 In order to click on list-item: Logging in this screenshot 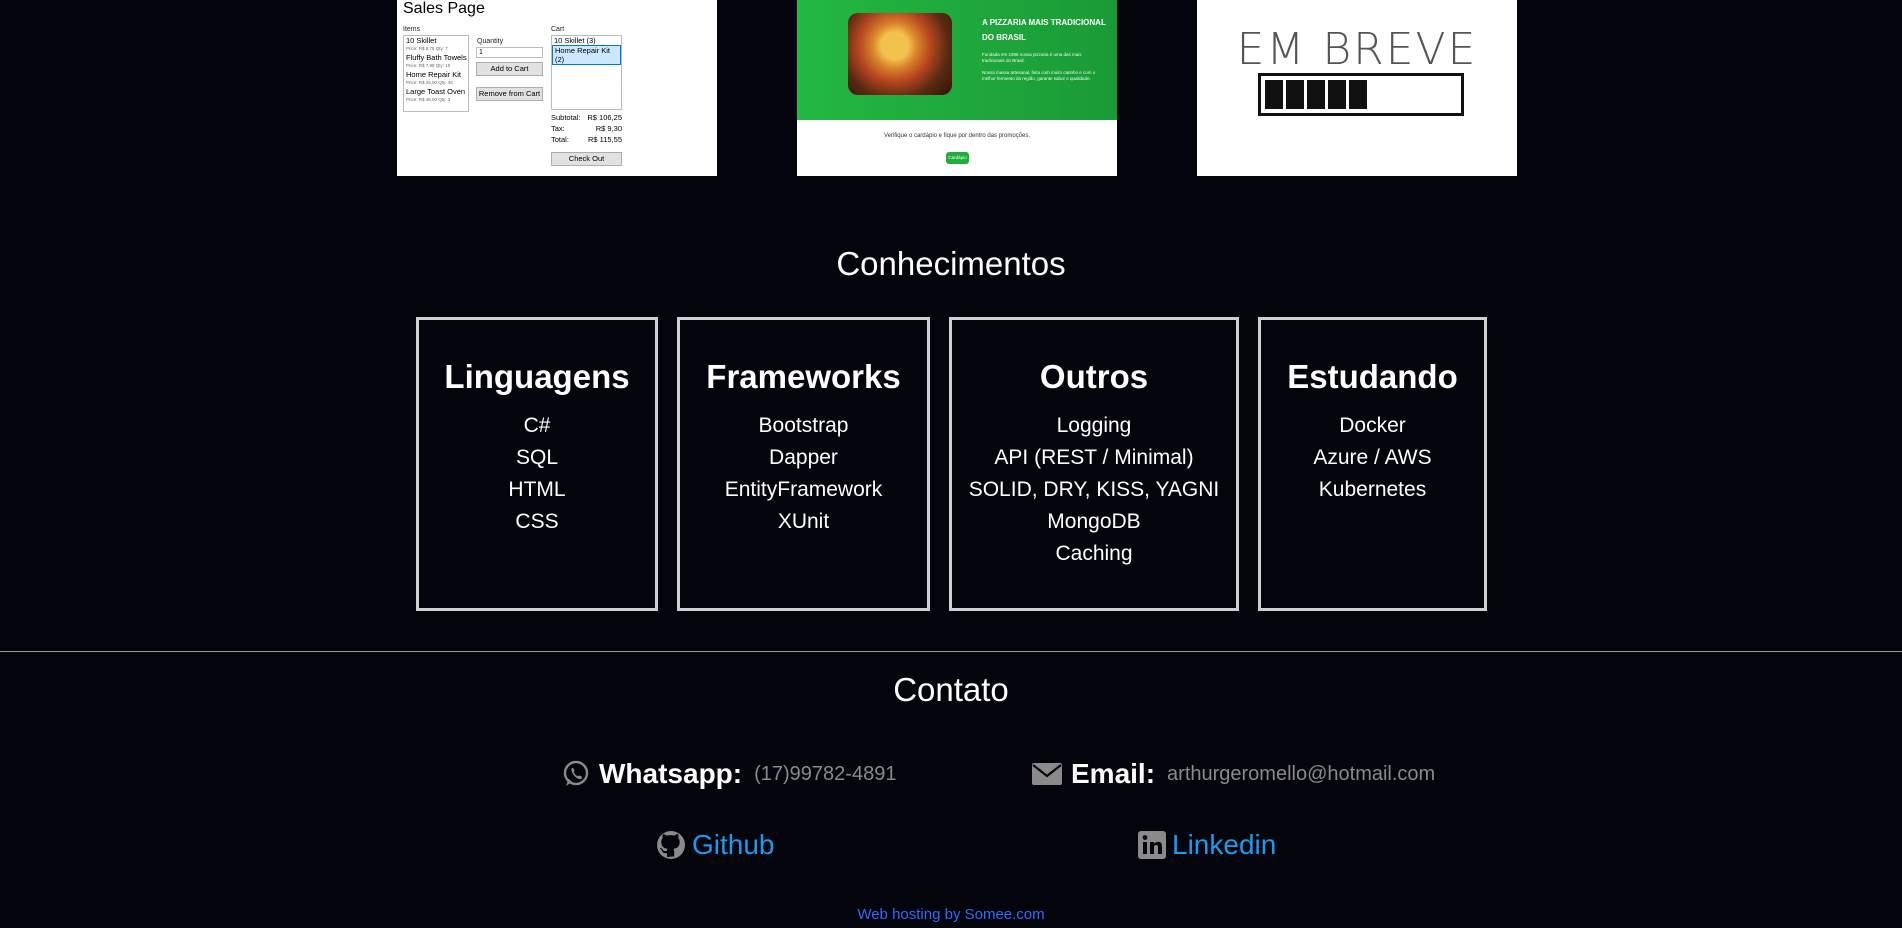, I will do `click(1094, 425)`.